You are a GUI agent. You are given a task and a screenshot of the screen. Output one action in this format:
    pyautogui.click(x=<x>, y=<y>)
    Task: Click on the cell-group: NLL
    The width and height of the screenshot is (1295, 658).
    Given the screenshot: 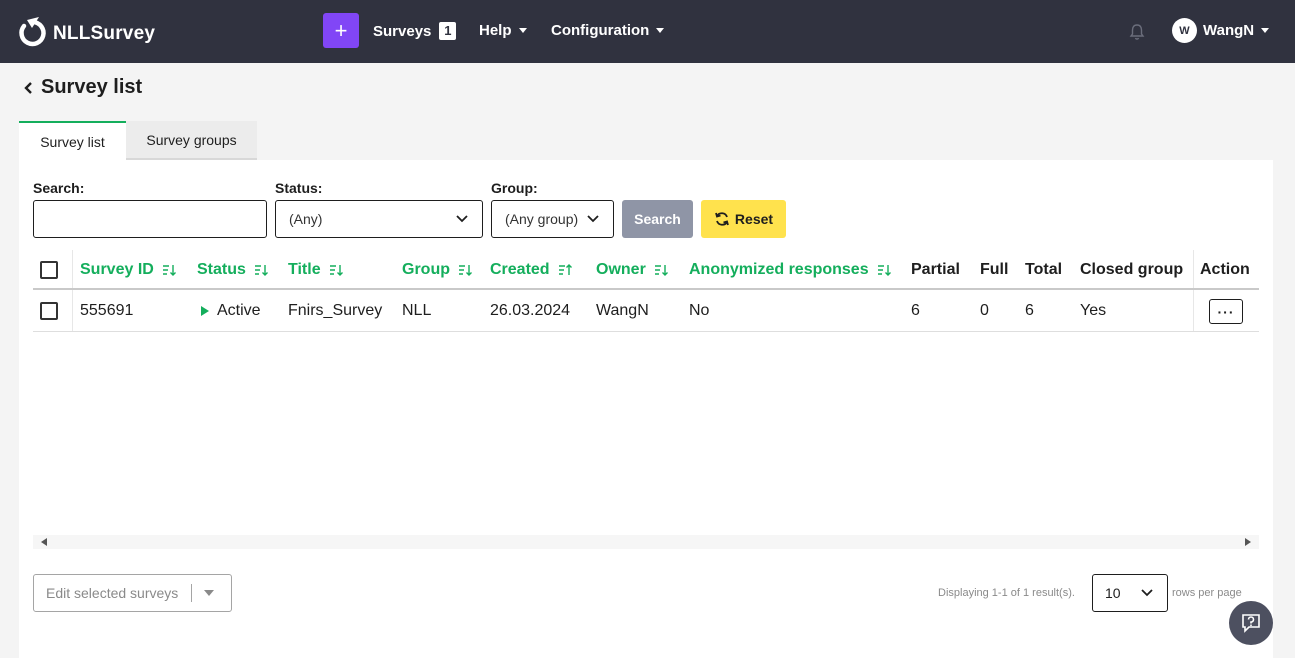 What is the action you would take?
    pyautogui.click(x=417, y=310)
    